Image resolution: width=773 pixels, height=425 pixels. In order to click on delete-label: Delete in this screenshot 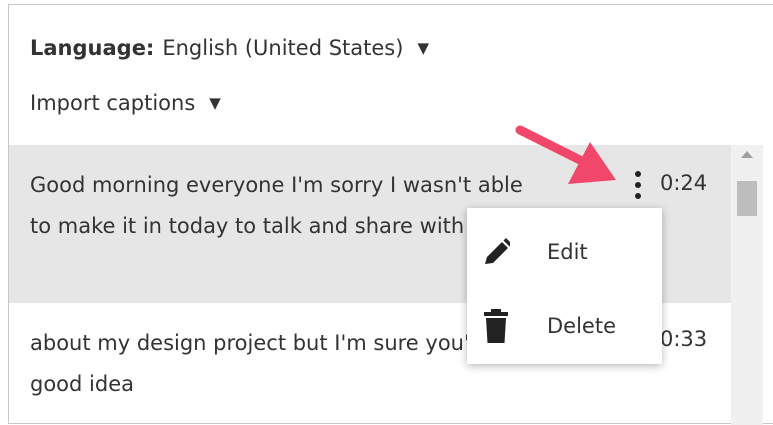, I will do `click(581, 326)`.